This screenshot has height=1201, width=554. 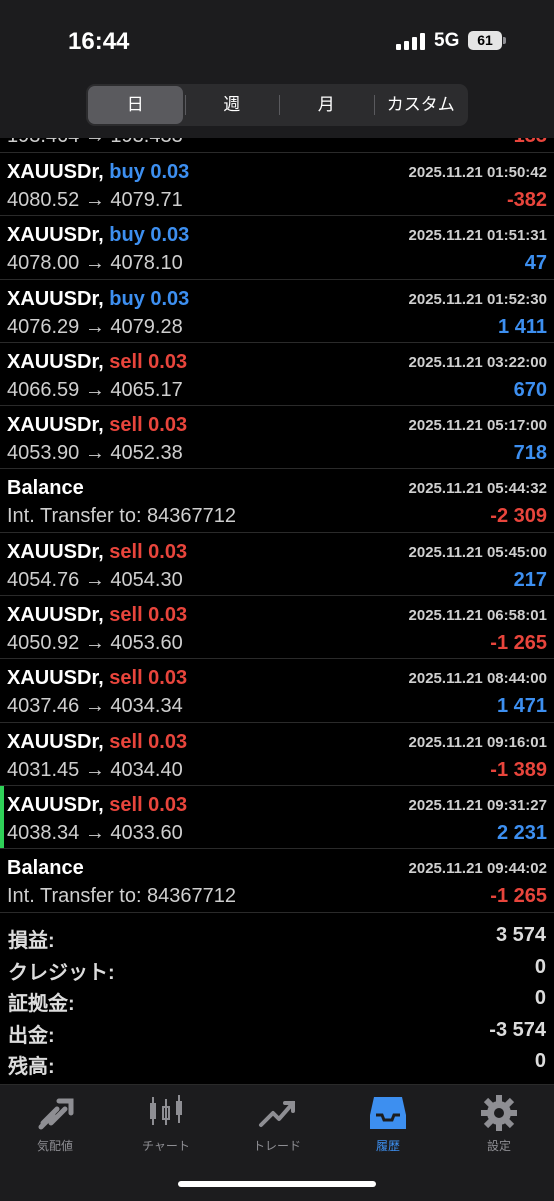 What do you see at coordinates (31, 1067) in the screenshot?
I see `summary-label: 残高:` at bounding box center [31, 1067].